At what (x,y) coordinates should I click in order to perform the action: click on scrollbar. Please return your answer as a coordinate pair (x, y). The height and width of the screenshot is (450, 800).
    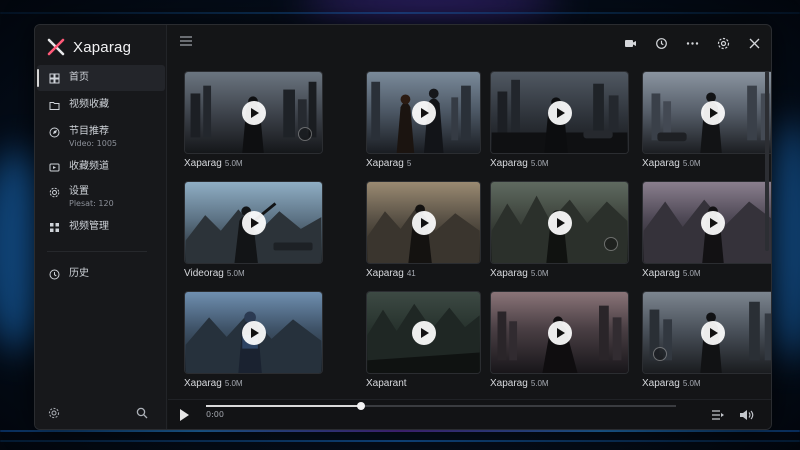
    Looking at the image, I should click on (767, 161).